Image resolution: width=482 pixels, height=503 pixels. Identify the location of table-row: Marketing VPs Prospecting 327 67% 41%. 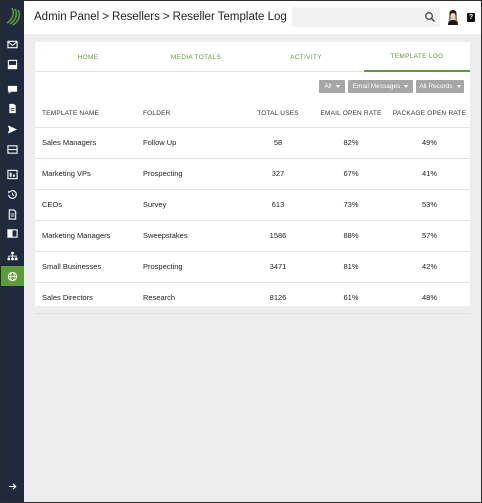
(252, 174).